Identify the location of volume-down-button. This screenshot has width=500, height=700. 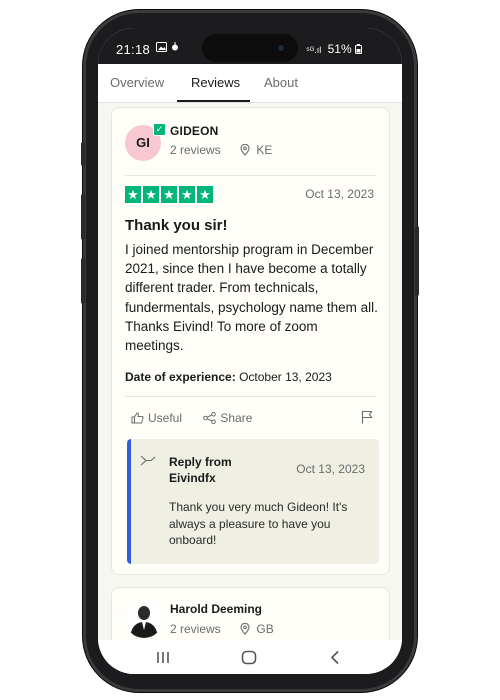
(83, 217).